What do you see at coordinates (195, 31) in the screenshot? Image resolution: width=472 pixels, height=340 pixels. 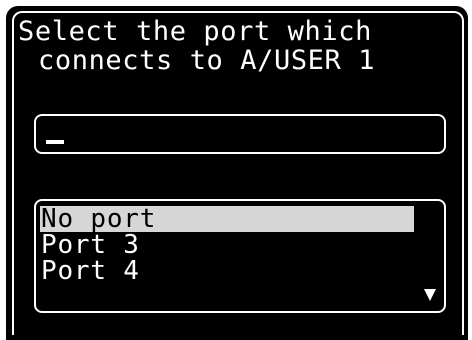 I see `prompt-line-1: Select the port which` at bounding box center [195, 31].